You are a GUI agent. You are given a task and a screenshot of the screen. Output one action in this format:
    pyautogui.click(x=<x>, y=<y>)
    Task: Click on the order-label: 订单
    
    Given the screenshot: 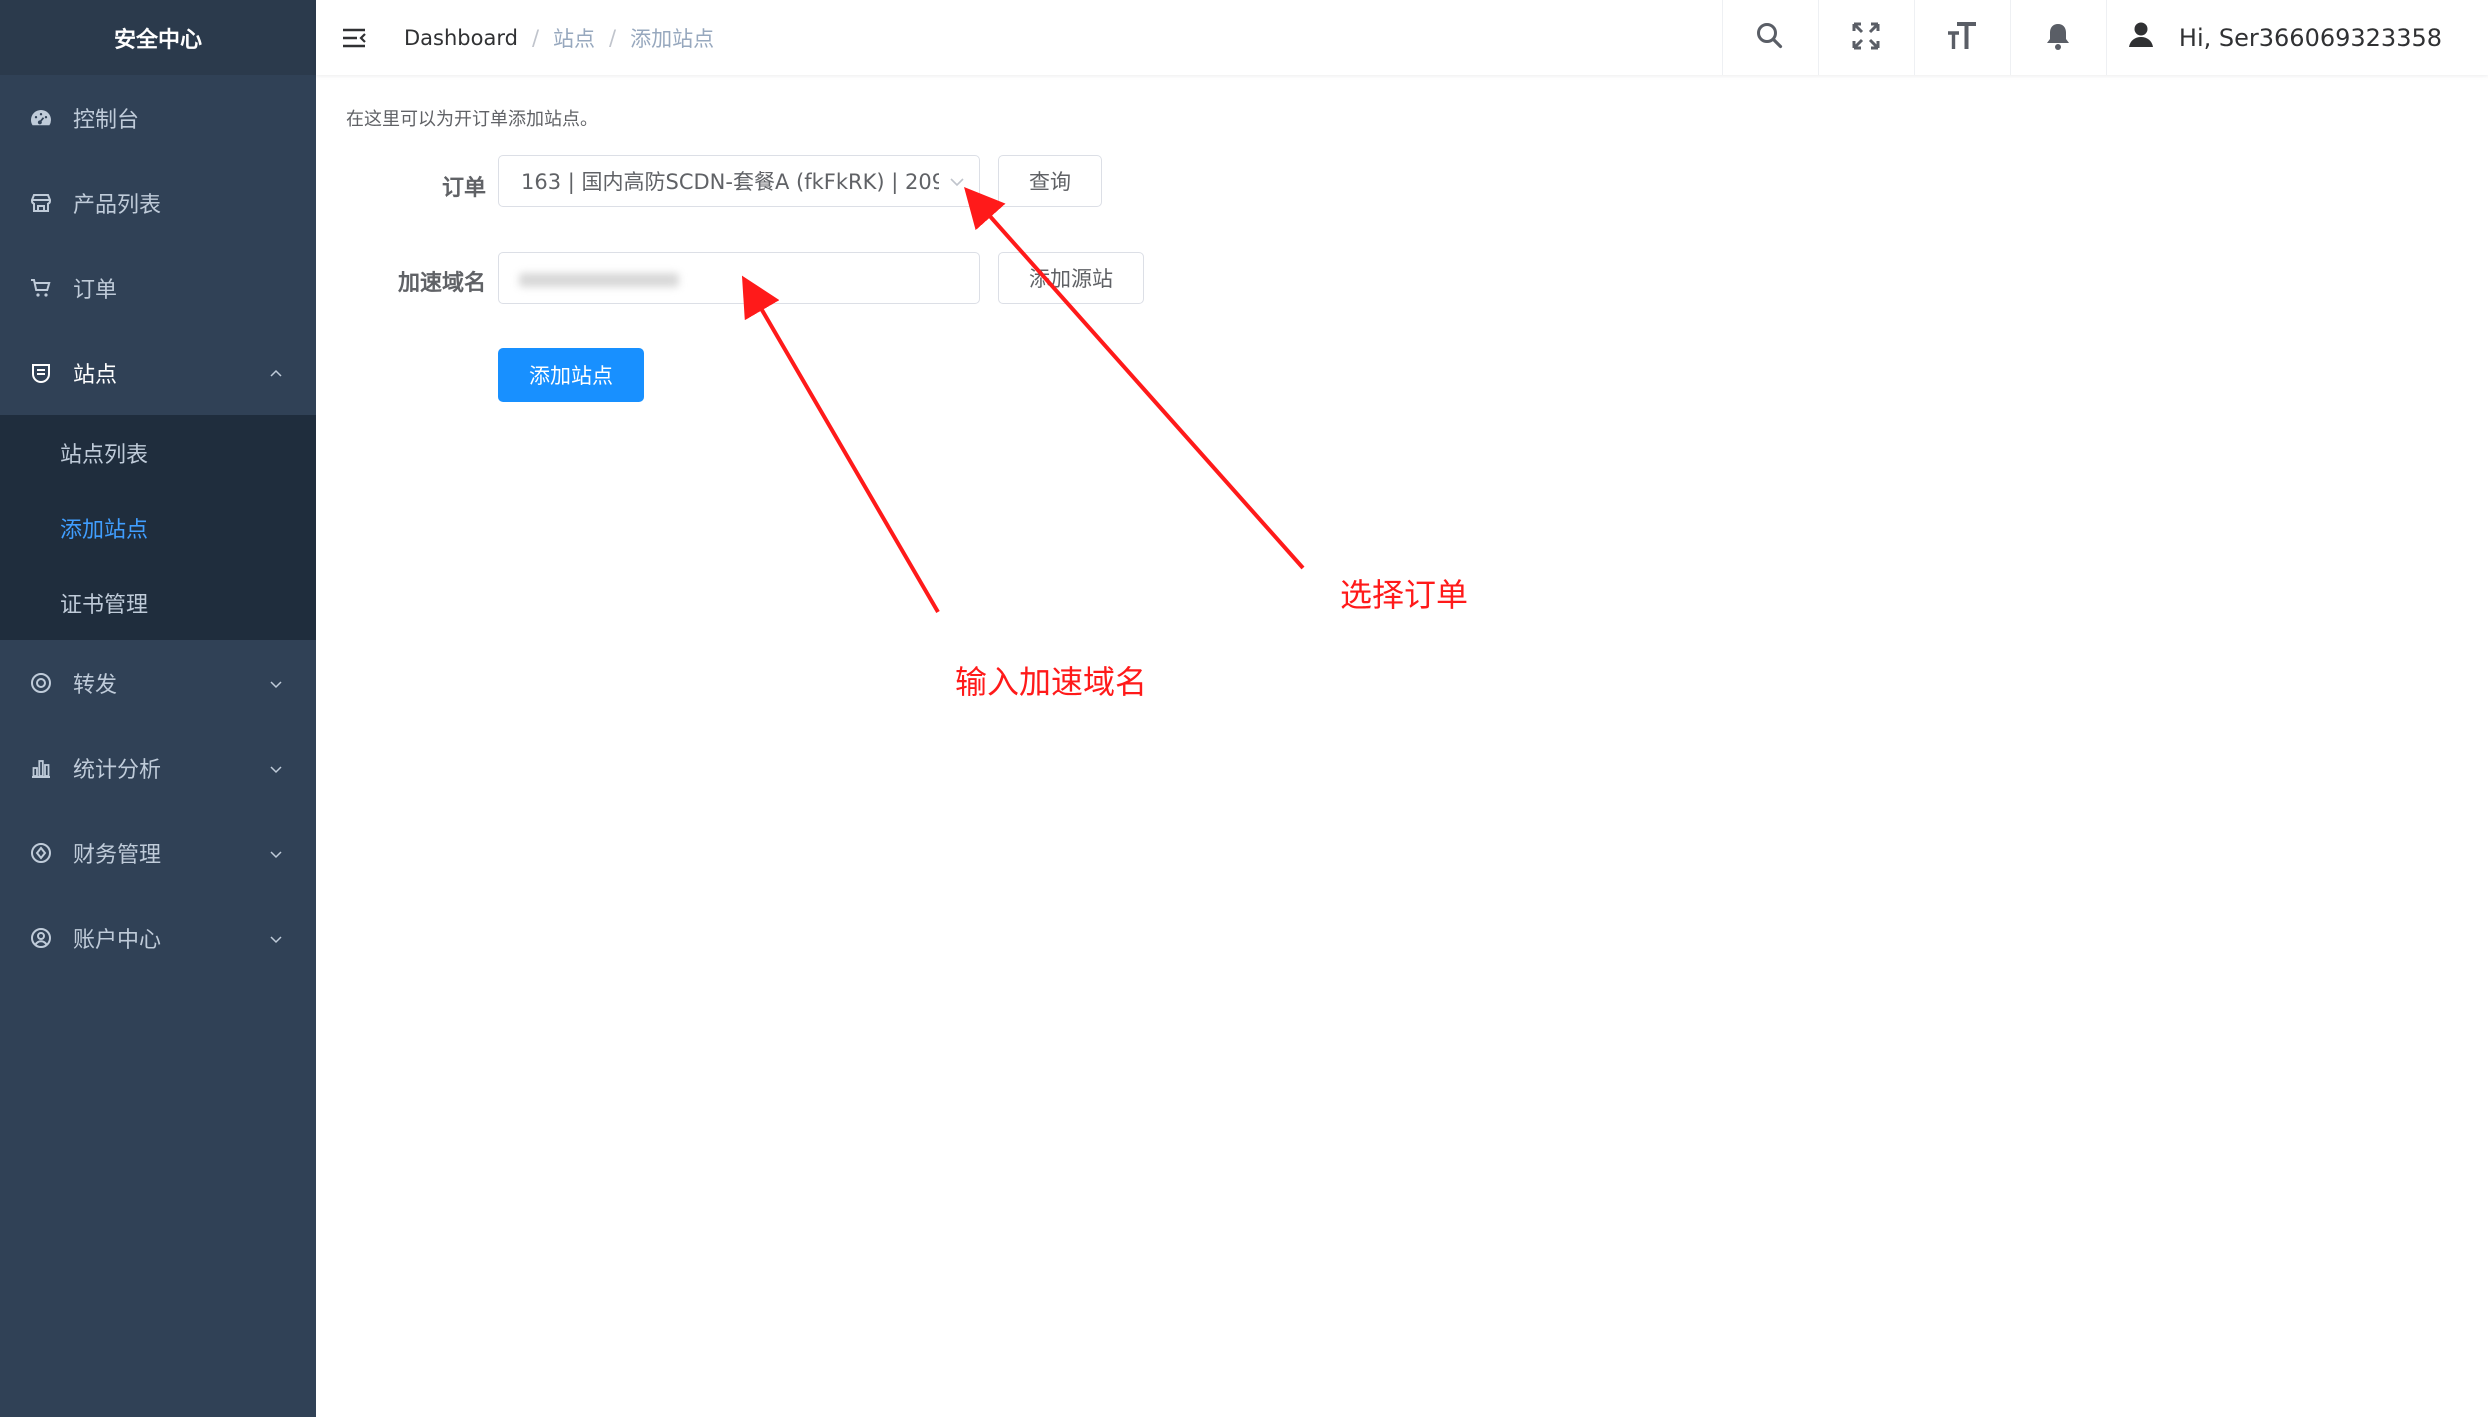 What is the action you would take?
    pyautogui.click(x=463, y=188)
    